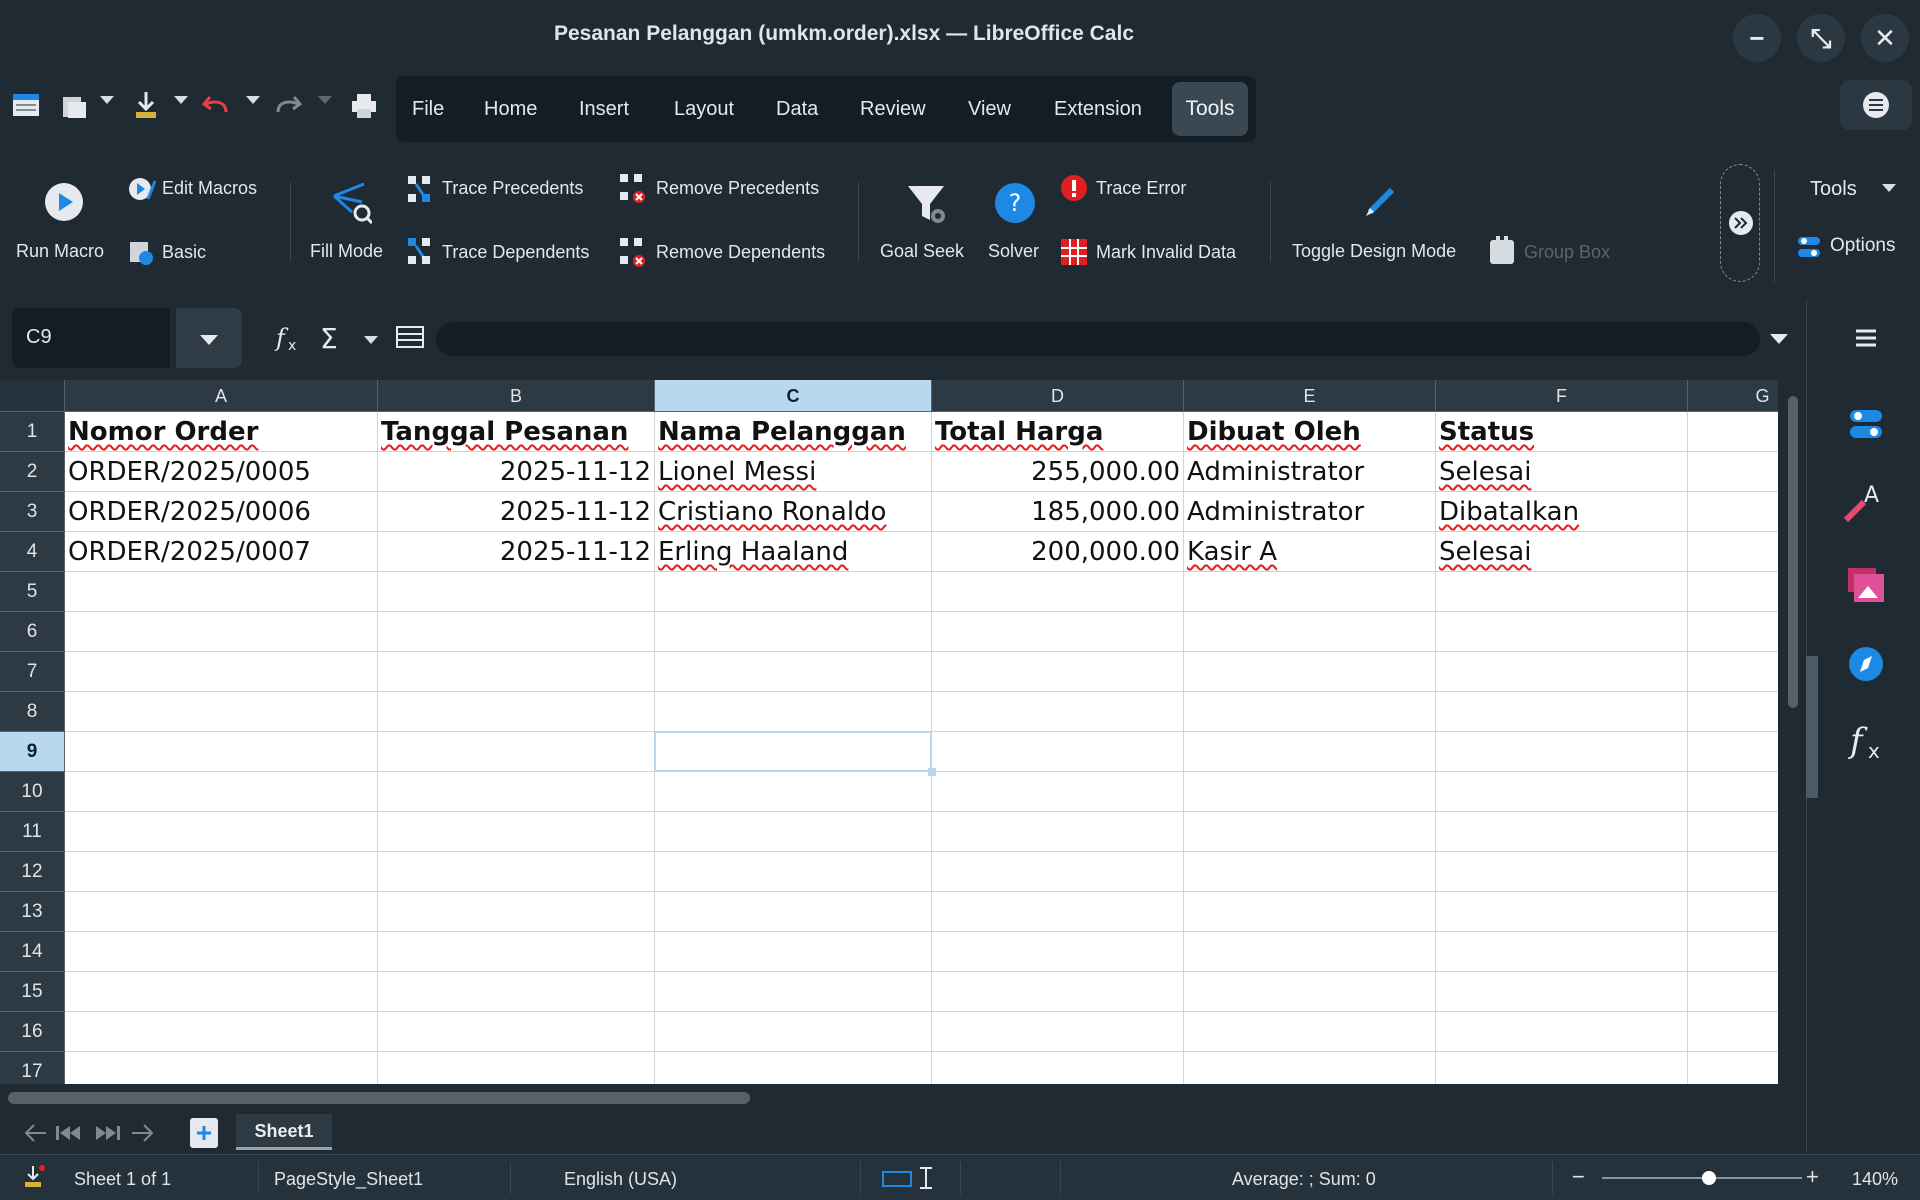 This screenshot has height=1200, width=1920. I want to click on function-wizard-icon: fx, so click(290, 338).